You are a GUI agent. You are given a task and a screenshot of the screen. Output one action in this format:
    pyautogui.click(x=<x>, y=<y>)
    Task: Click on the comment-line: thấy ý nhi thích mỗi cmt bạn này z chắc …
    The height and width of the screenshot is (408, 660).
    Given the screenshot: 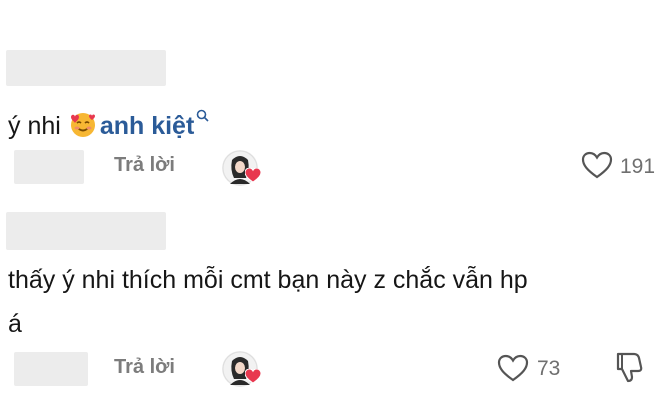 What is the action you would take?
    pyautogui.click(x=268, y=280)
    